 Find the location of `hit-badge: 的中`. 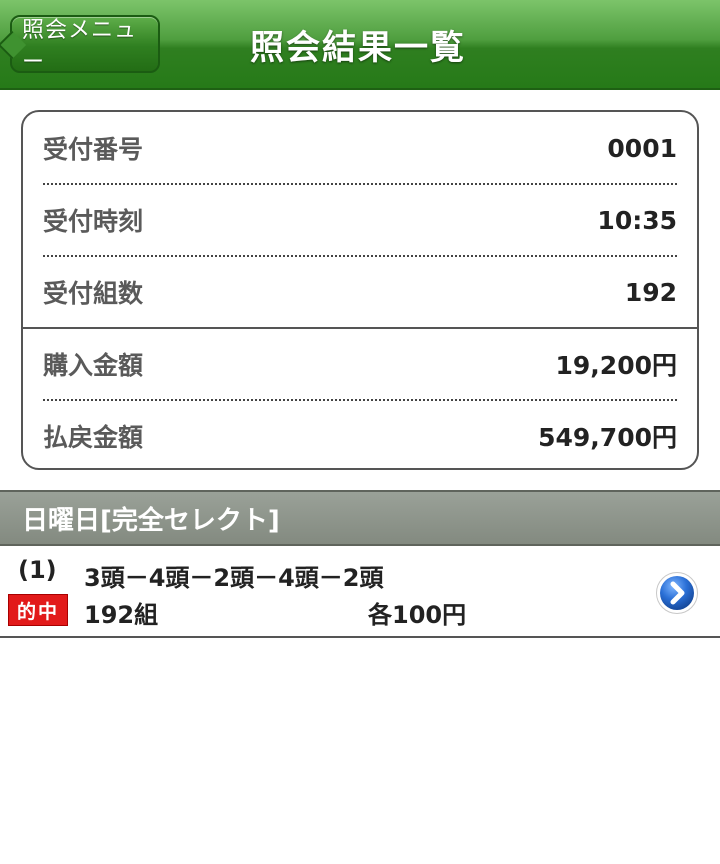

hit-badge: 的中 is located at coordinates (38, 610).